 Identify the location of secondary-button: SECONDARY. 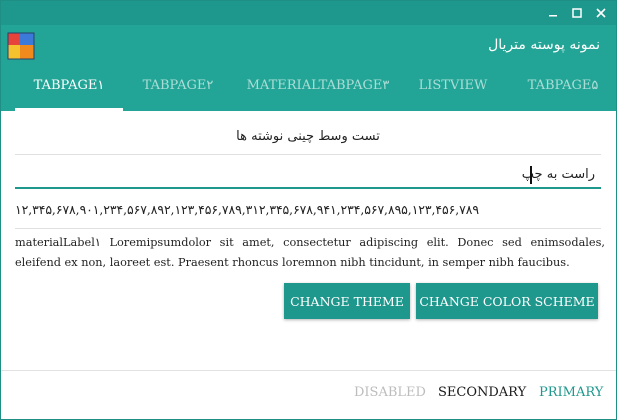
(482, 393).